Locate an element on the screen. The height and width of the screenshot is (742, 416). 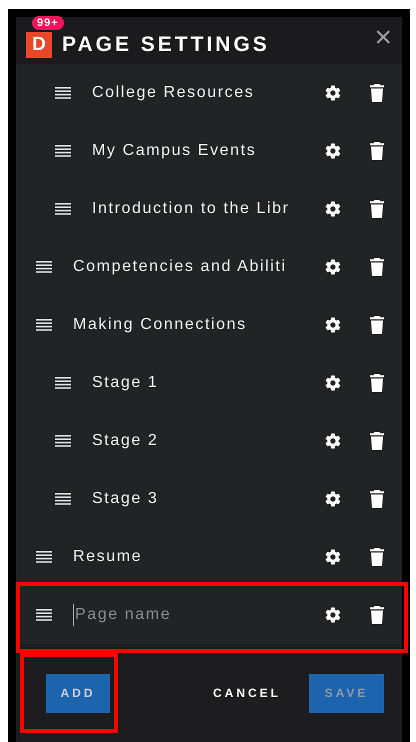
close-button: × is located at coordinates (383, 37).